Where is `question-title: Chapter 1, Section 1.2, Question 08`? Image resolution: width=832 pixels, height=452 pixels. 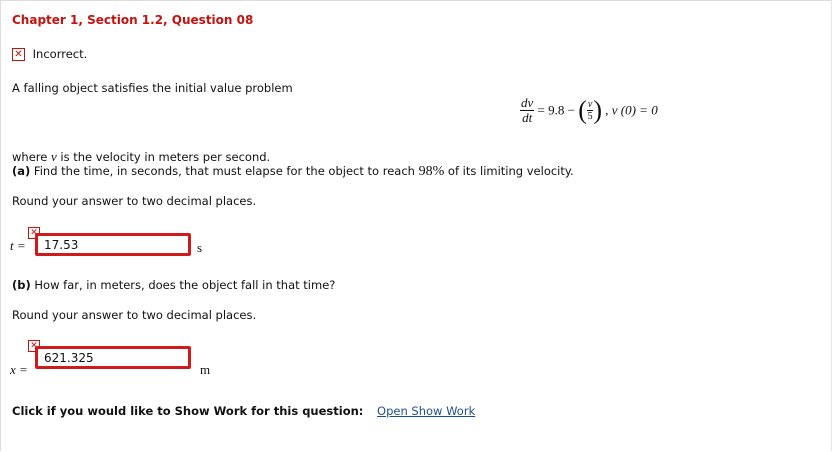 question-title: Chapter 1, Section 1.2, Question 08 is located at coordinates (133, 20).